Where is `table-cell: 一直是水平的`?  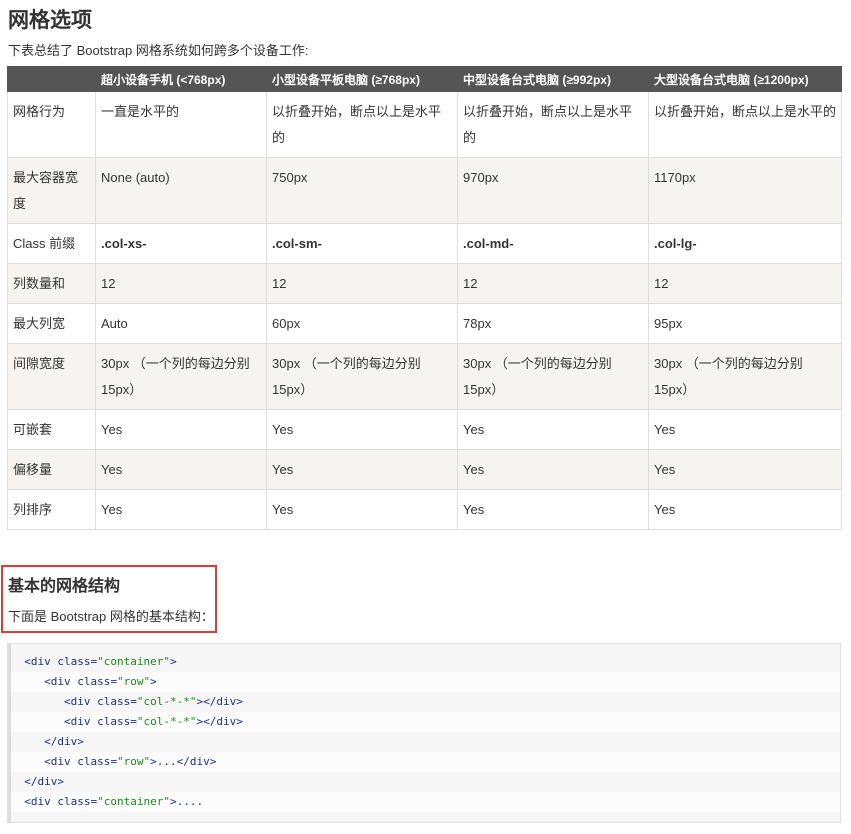
table-cell: 一直是水平的 is located at coordinates (181, 124).